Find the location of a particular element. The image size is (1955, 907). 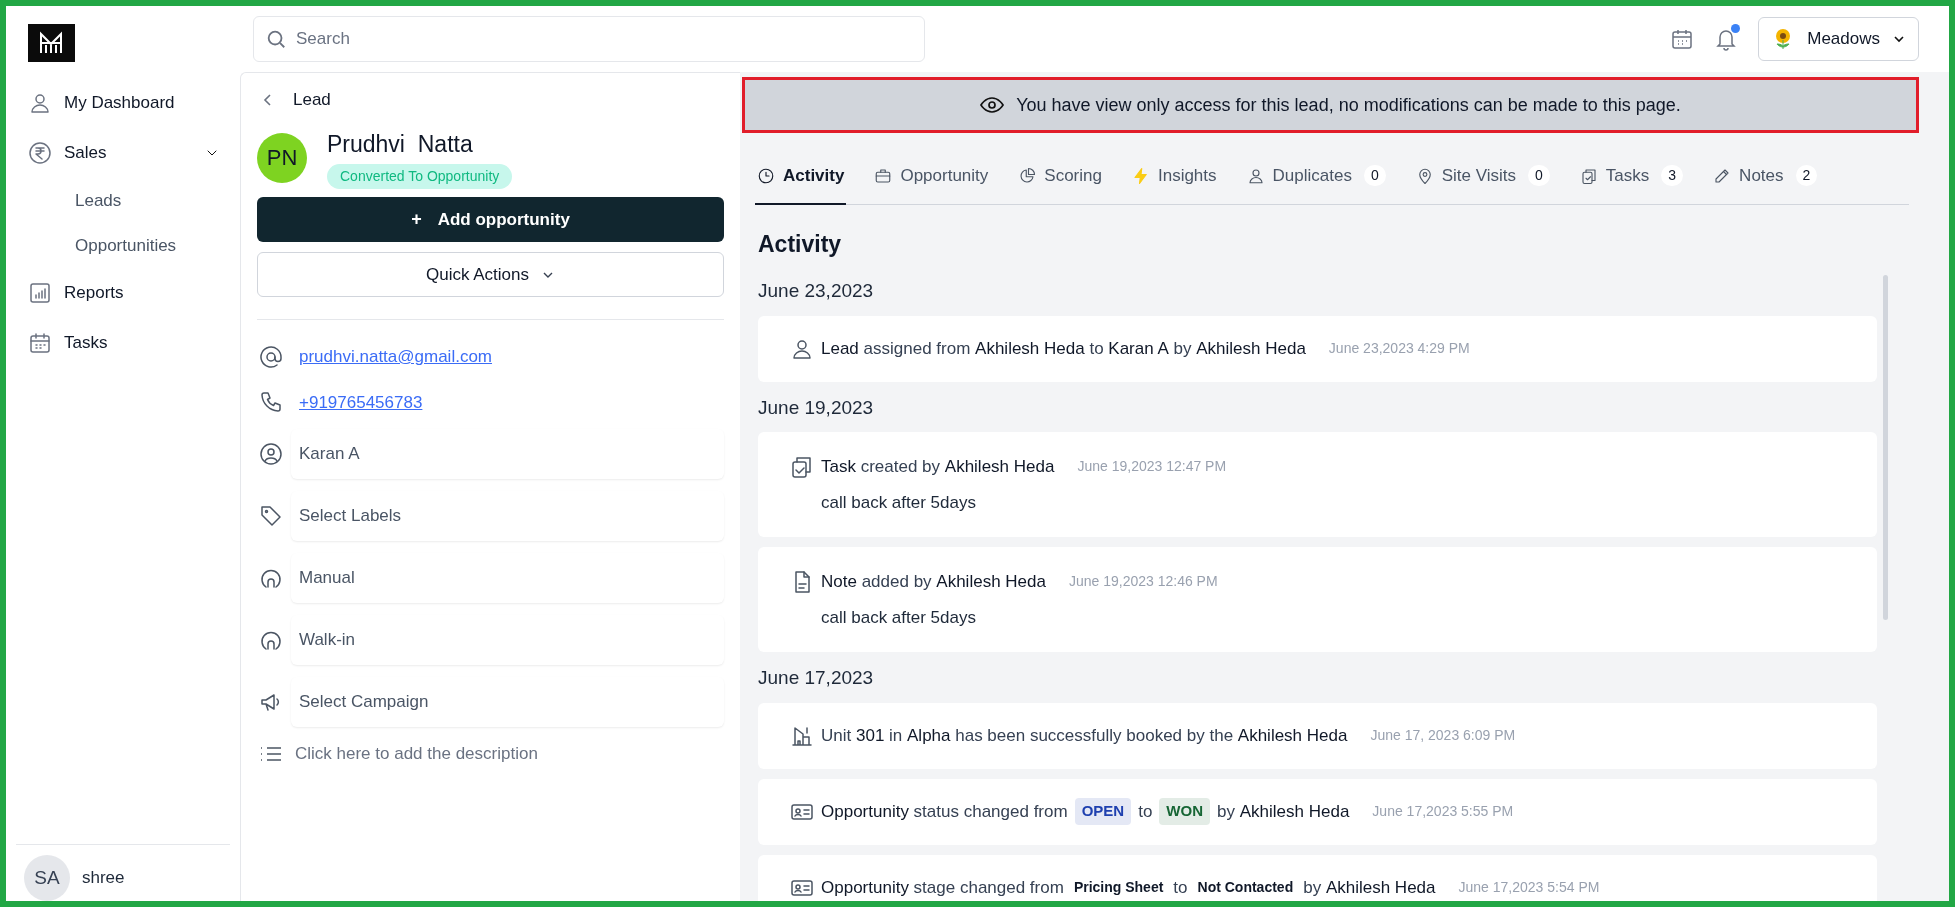

activity-text: Task created by Akhilesh Heda is located at coordinates (938, 467).